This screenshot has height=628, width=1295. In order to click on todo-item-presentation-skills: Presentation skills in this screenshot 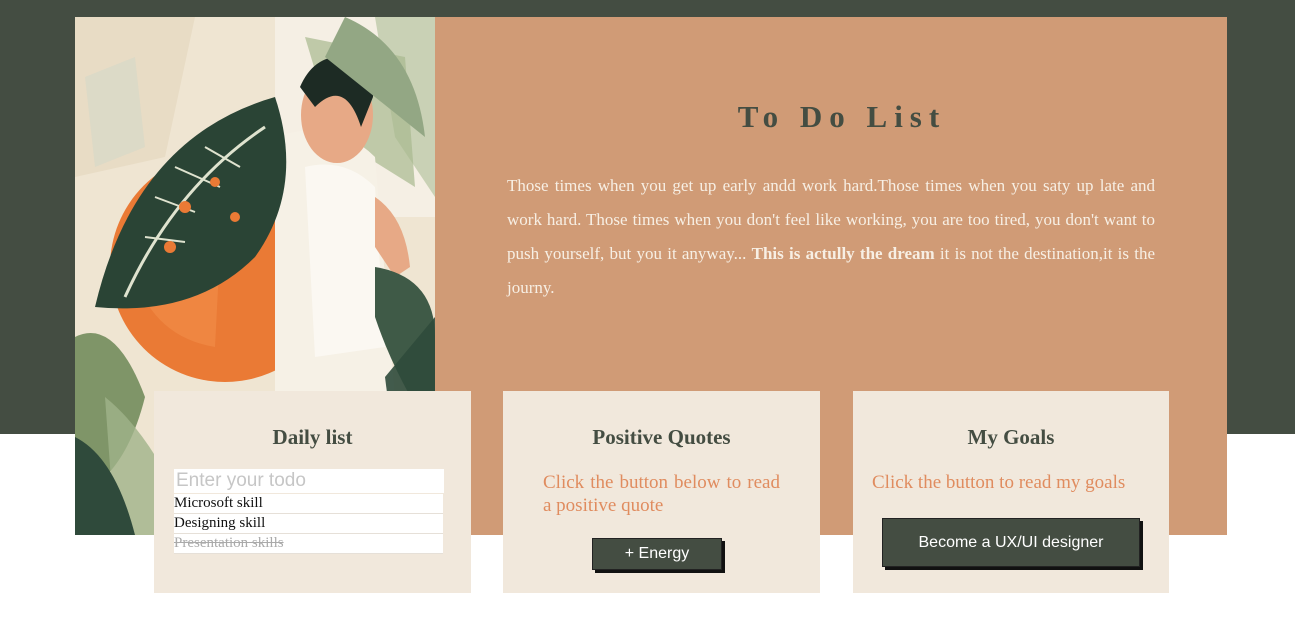, I will do `click(308, 544)`.